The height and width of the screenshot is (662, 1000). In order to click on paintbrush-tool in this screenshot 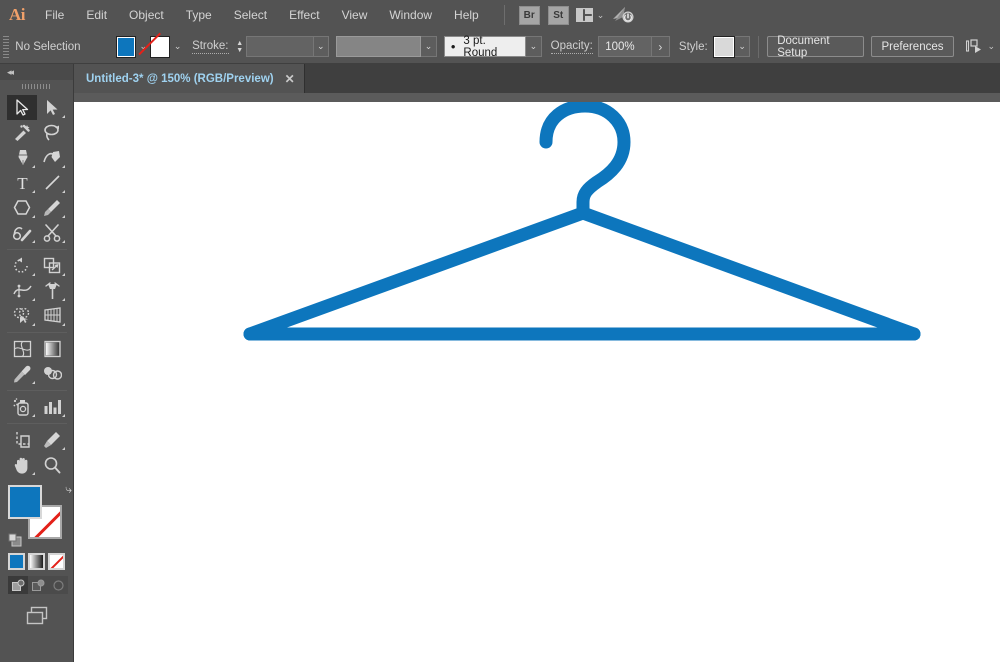, I will do `click(52, 207)`.